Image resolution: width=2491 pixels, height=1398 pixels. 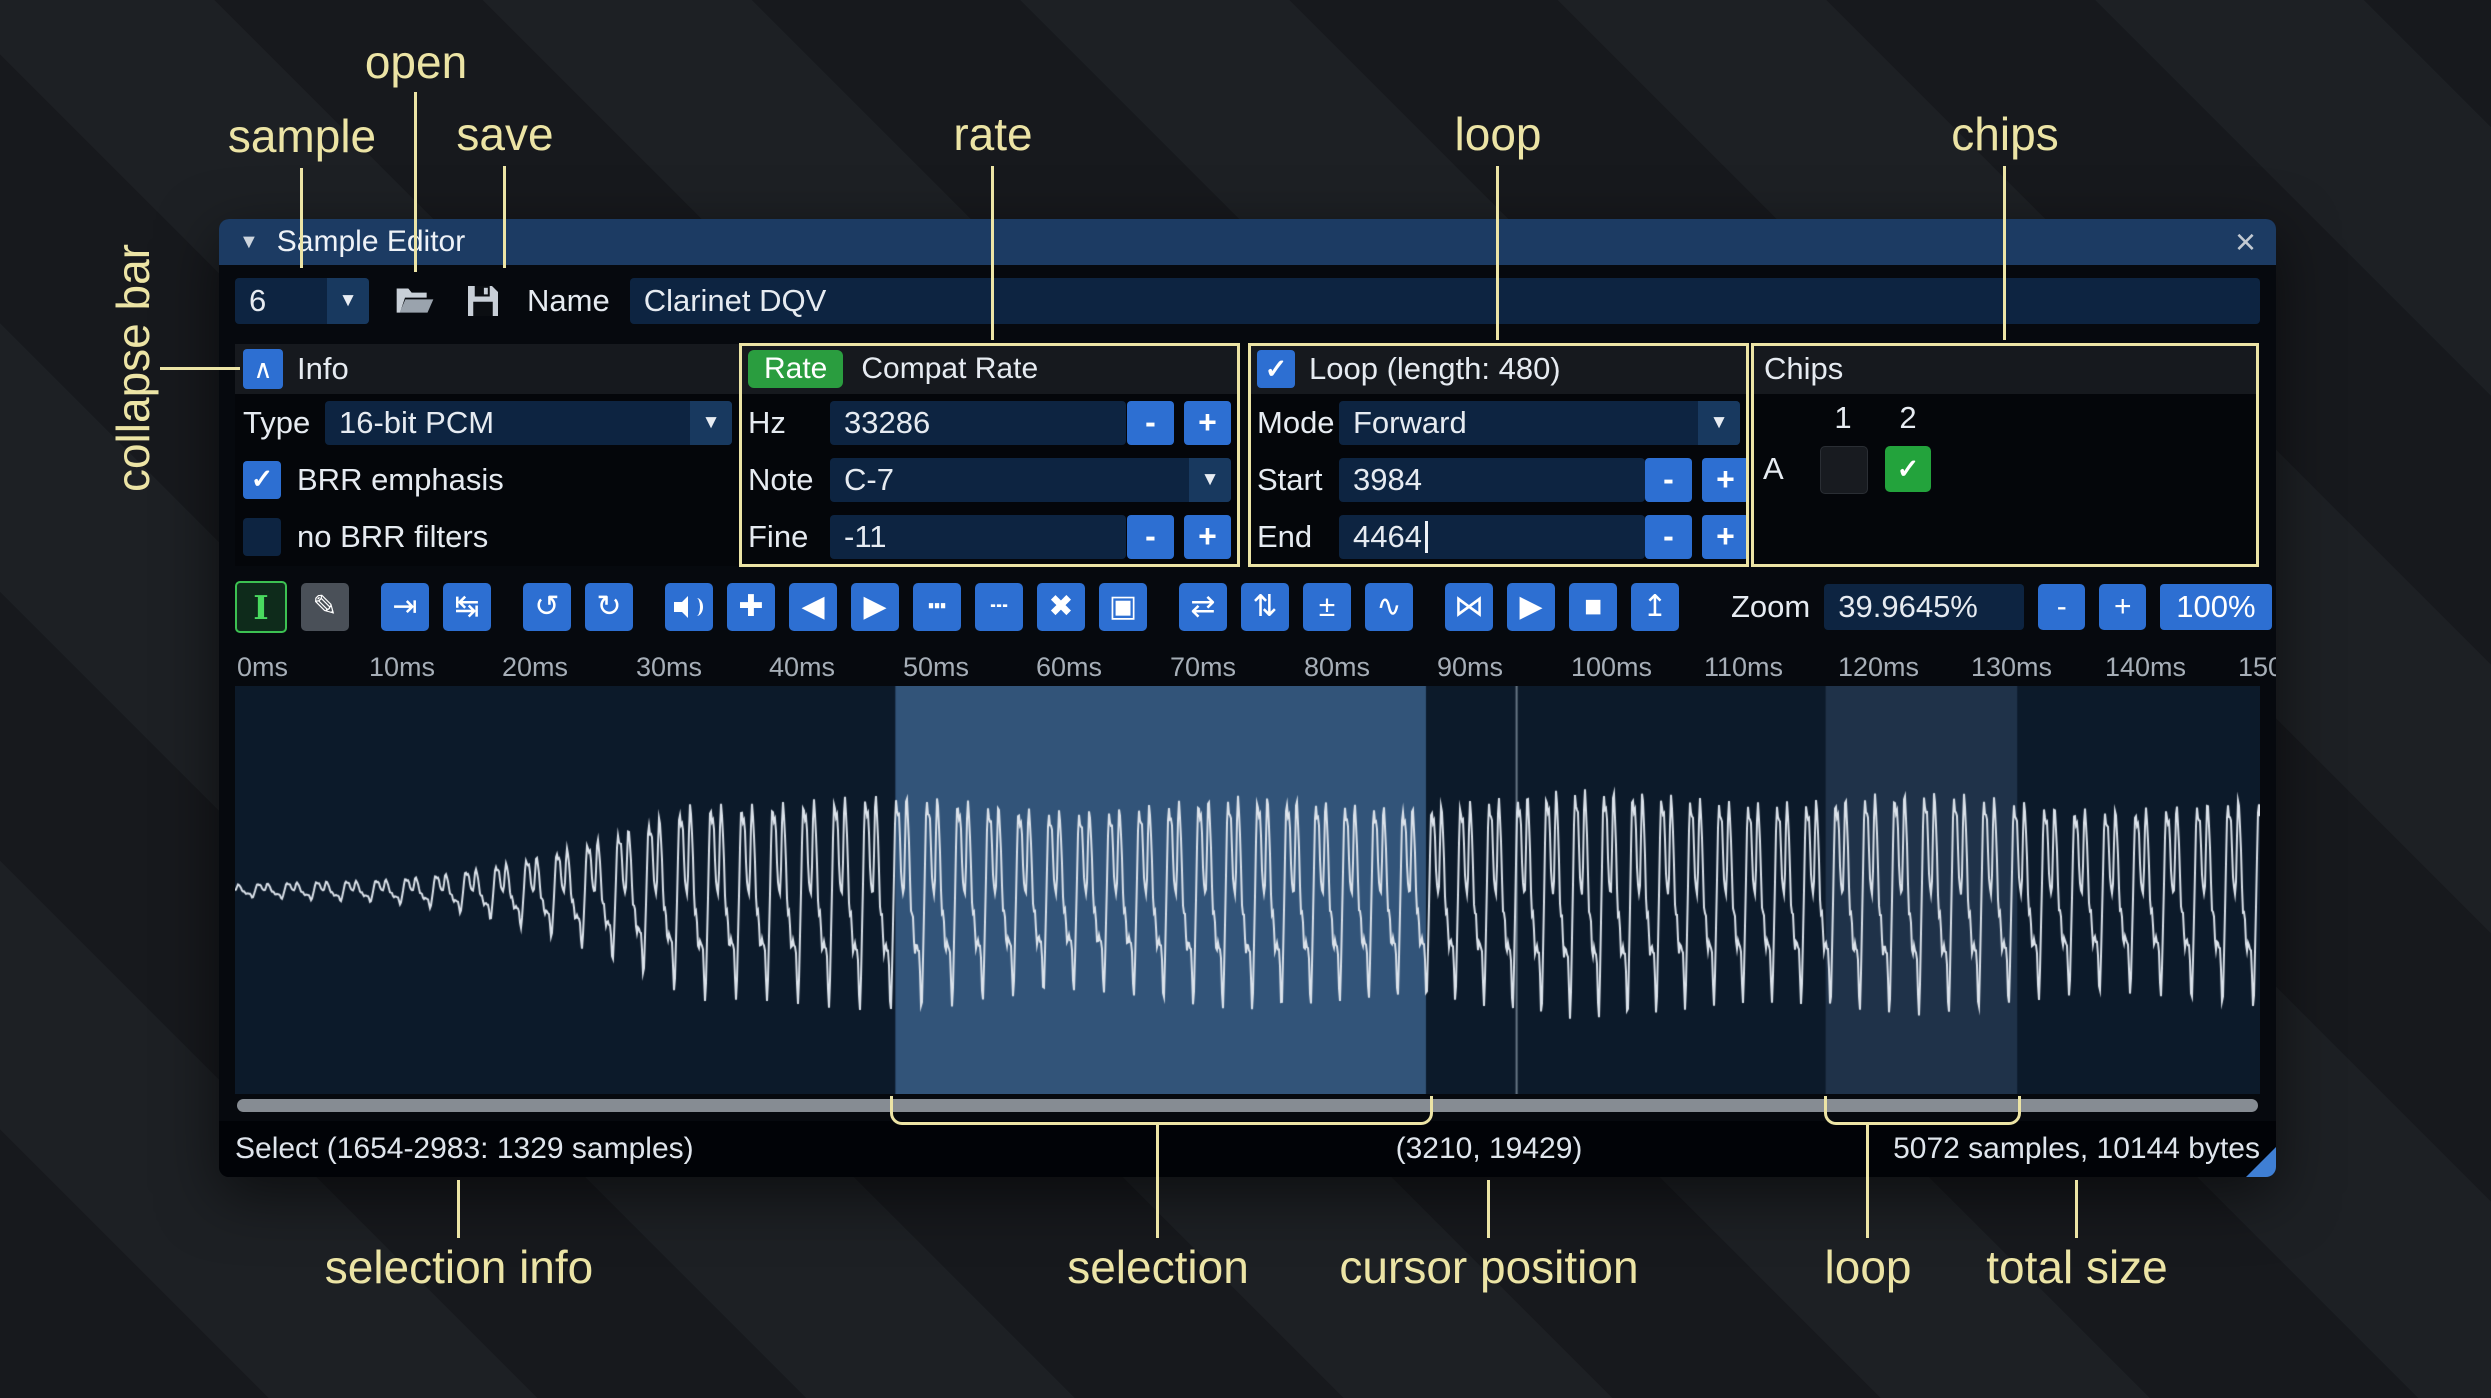 I want to click on type-select: 16-bit PCM ▼, so click(x=528, y=422).